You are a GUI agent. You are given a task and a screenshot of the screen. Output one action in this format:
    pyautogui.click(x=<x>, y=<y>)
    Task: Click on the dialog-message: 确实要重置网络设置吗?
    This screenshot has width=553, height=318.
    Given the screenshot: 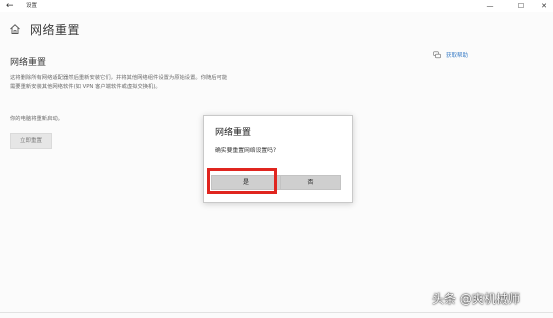 What is the action you would take?
    pyautogui.click(x=246, y=151)
    